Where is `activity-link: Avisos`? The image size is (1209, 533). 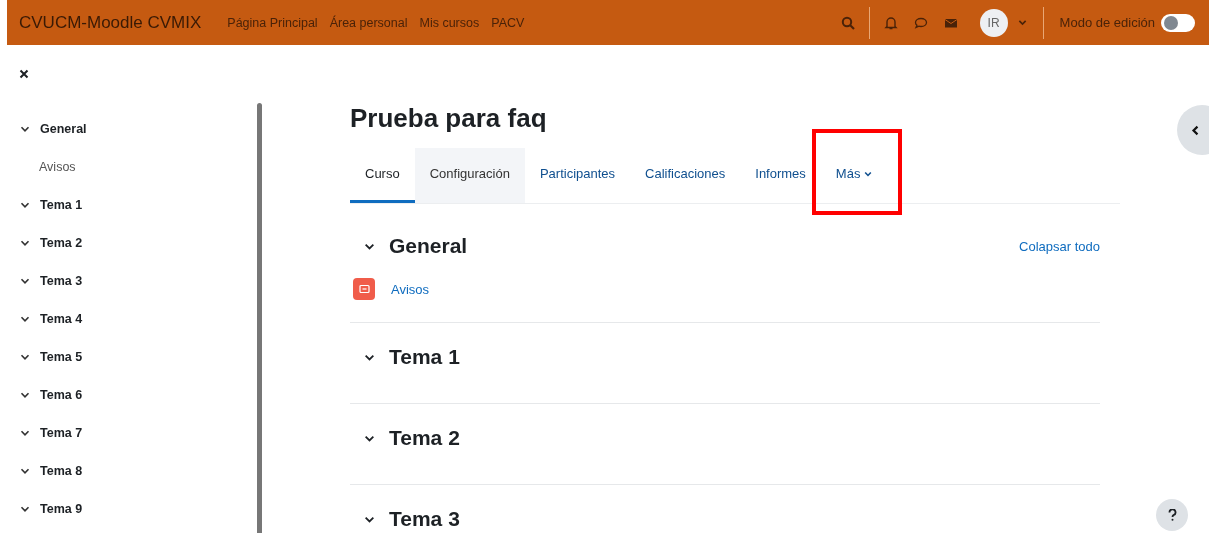 activity-link: Avisos is located at coordinates (410, 289).